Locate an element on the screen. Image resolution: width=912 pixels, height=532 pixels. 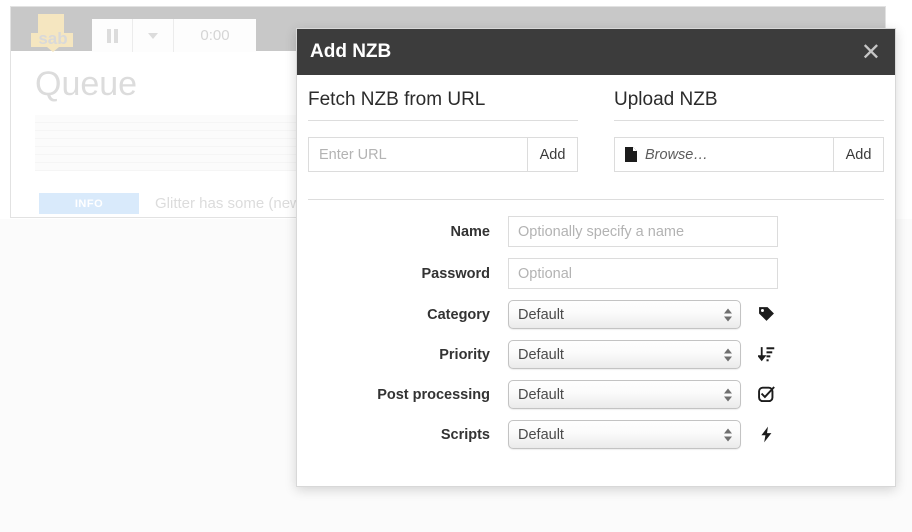
form-row: Priority Default is located at coordinates (596, 354).